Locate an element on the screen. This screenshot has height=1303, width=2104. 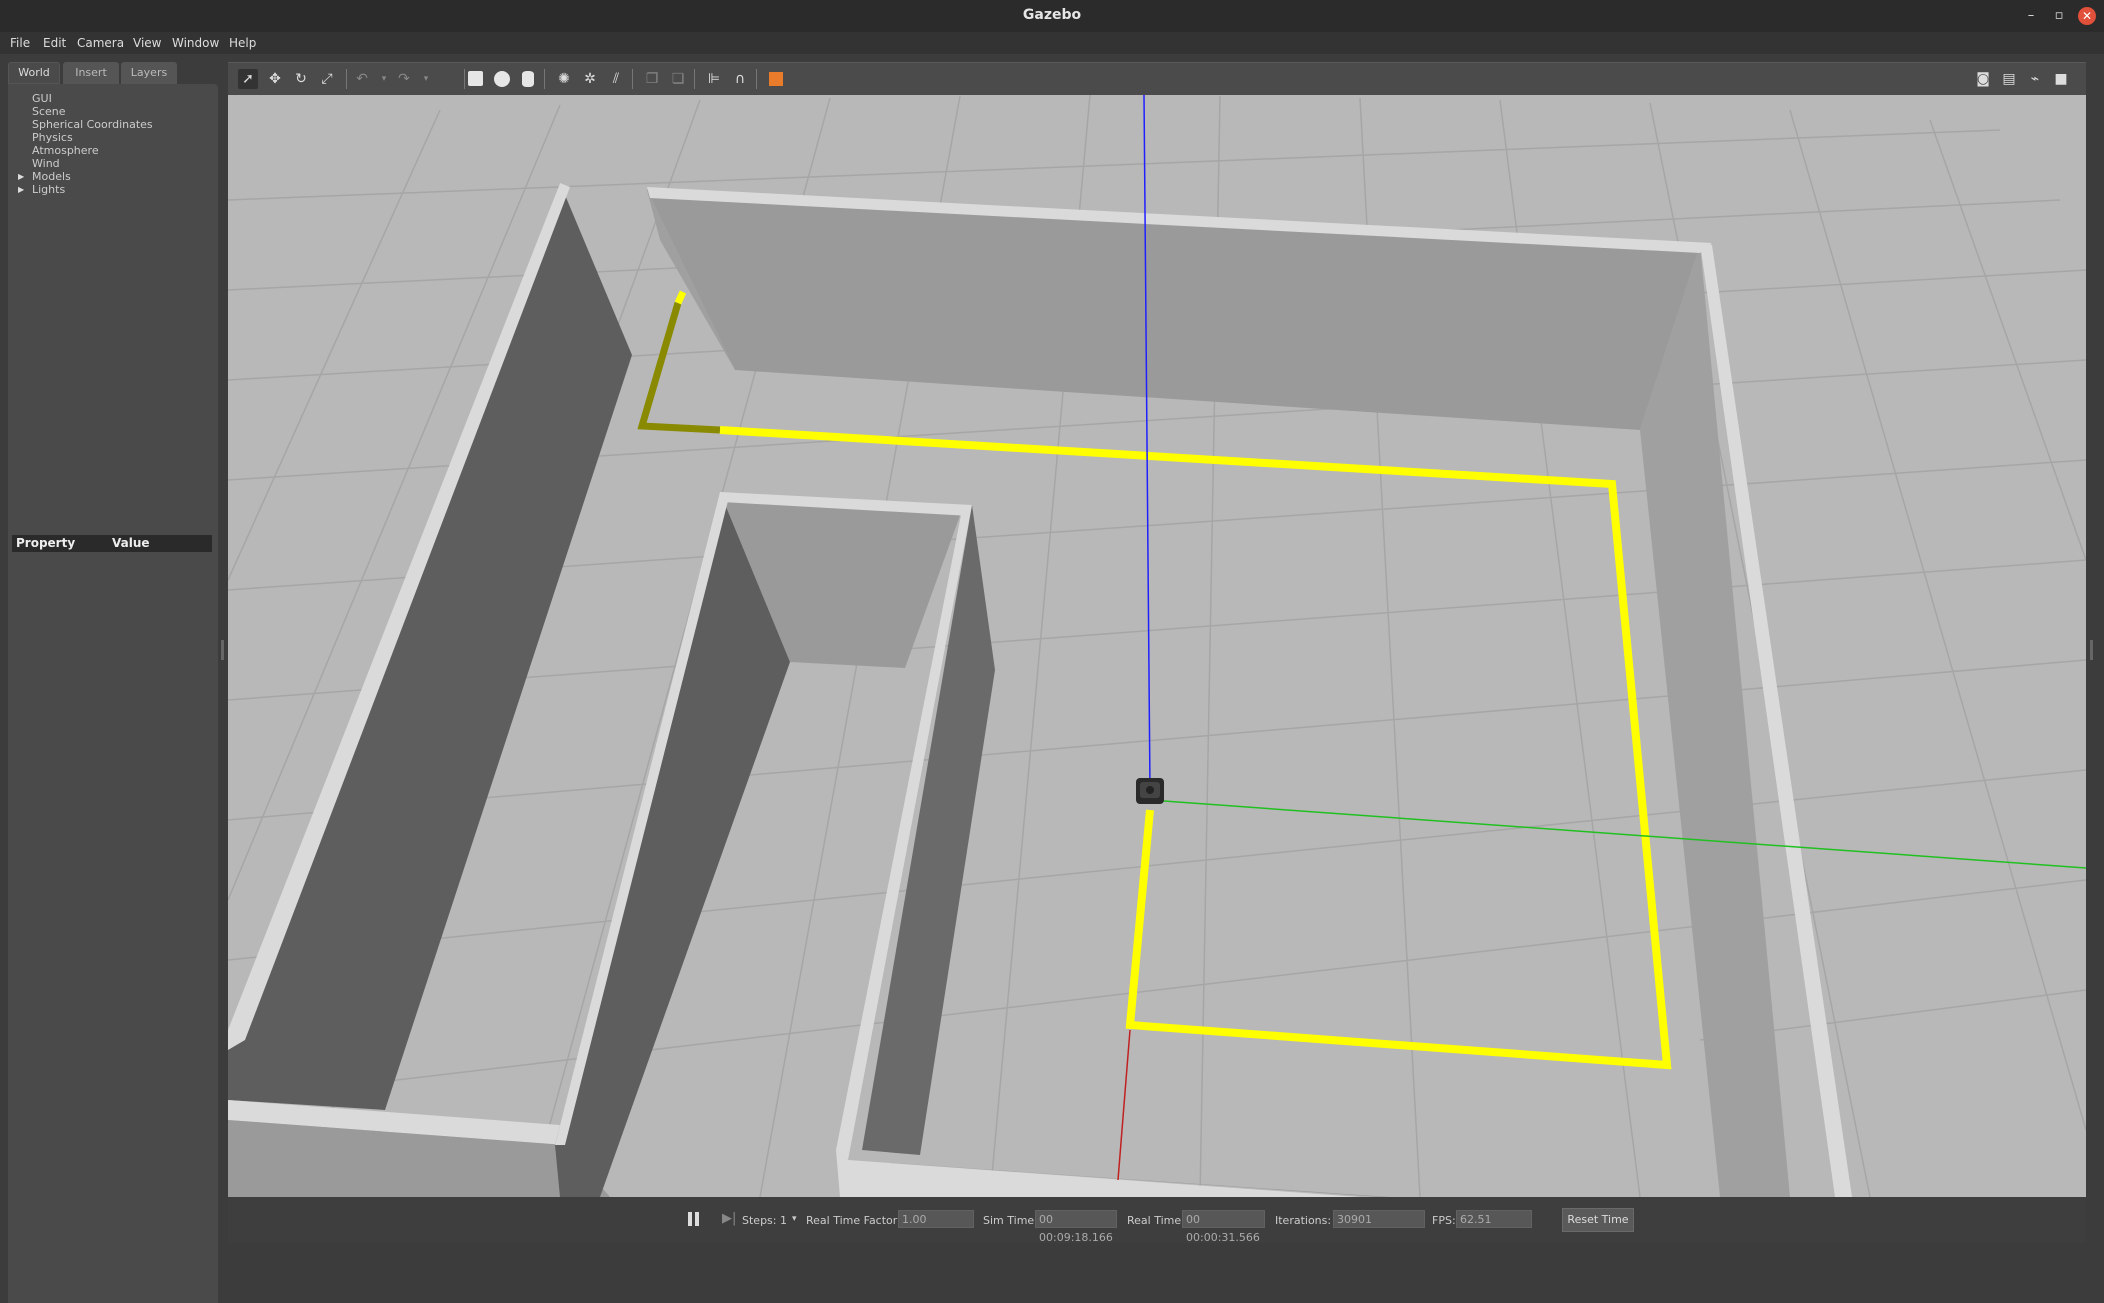
undo-dropdown-icon: ▾ is located at coordinates (384, 79).